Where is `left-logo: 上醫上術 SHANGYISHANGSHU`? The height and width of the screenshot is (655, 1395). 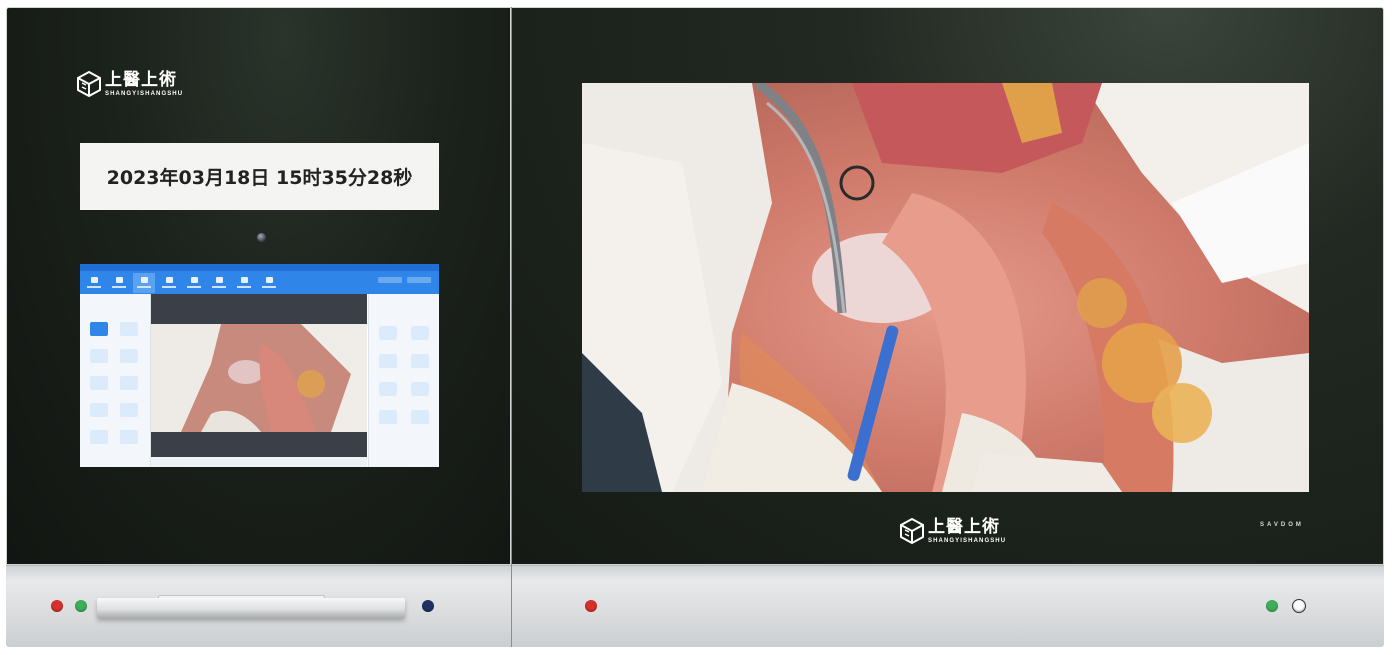 left-logo: 上醫上術 SHANGYISHANGSHU is located at coordinates (130, 84).